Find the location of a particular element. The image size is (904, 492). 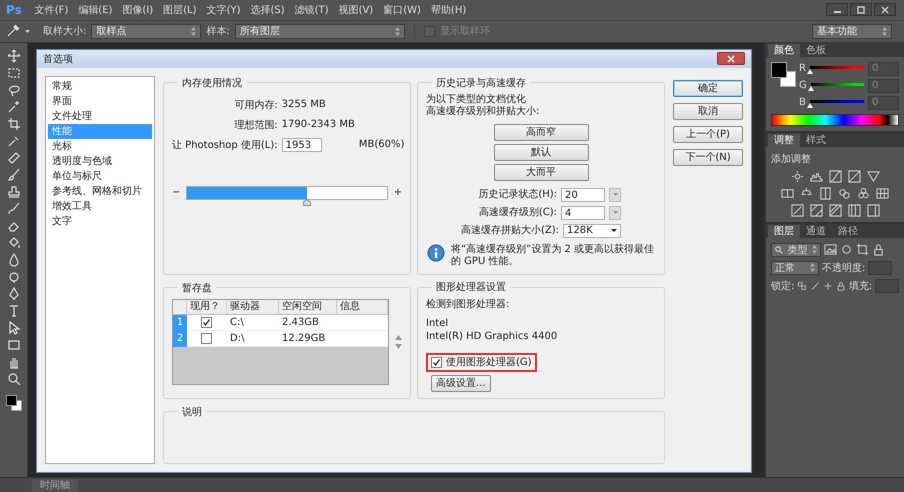

gradient-map-icon is located at coordinates (854, 210).